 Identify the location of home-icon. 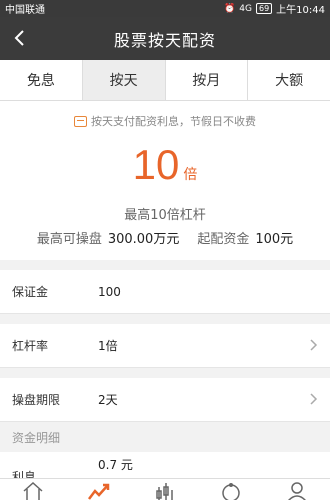
(33, 490).